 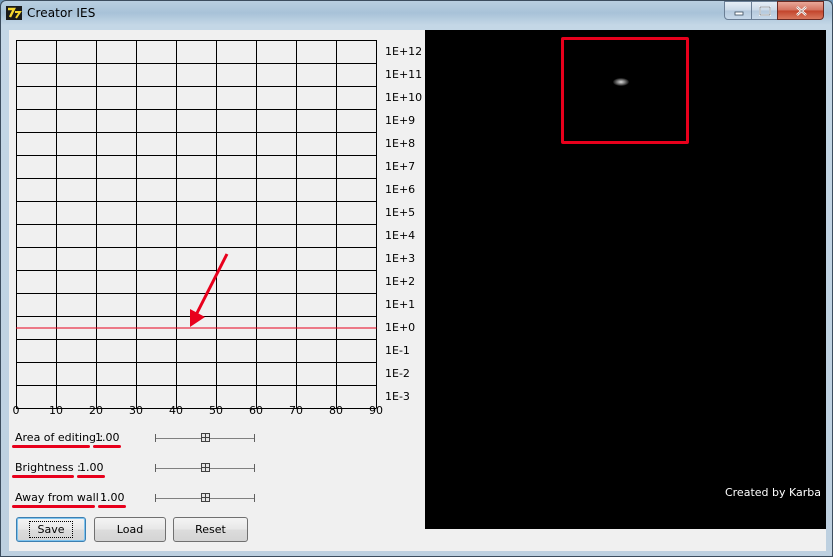 I want to click on y-axis-label: 1E+11, so click(x=404, y=74).